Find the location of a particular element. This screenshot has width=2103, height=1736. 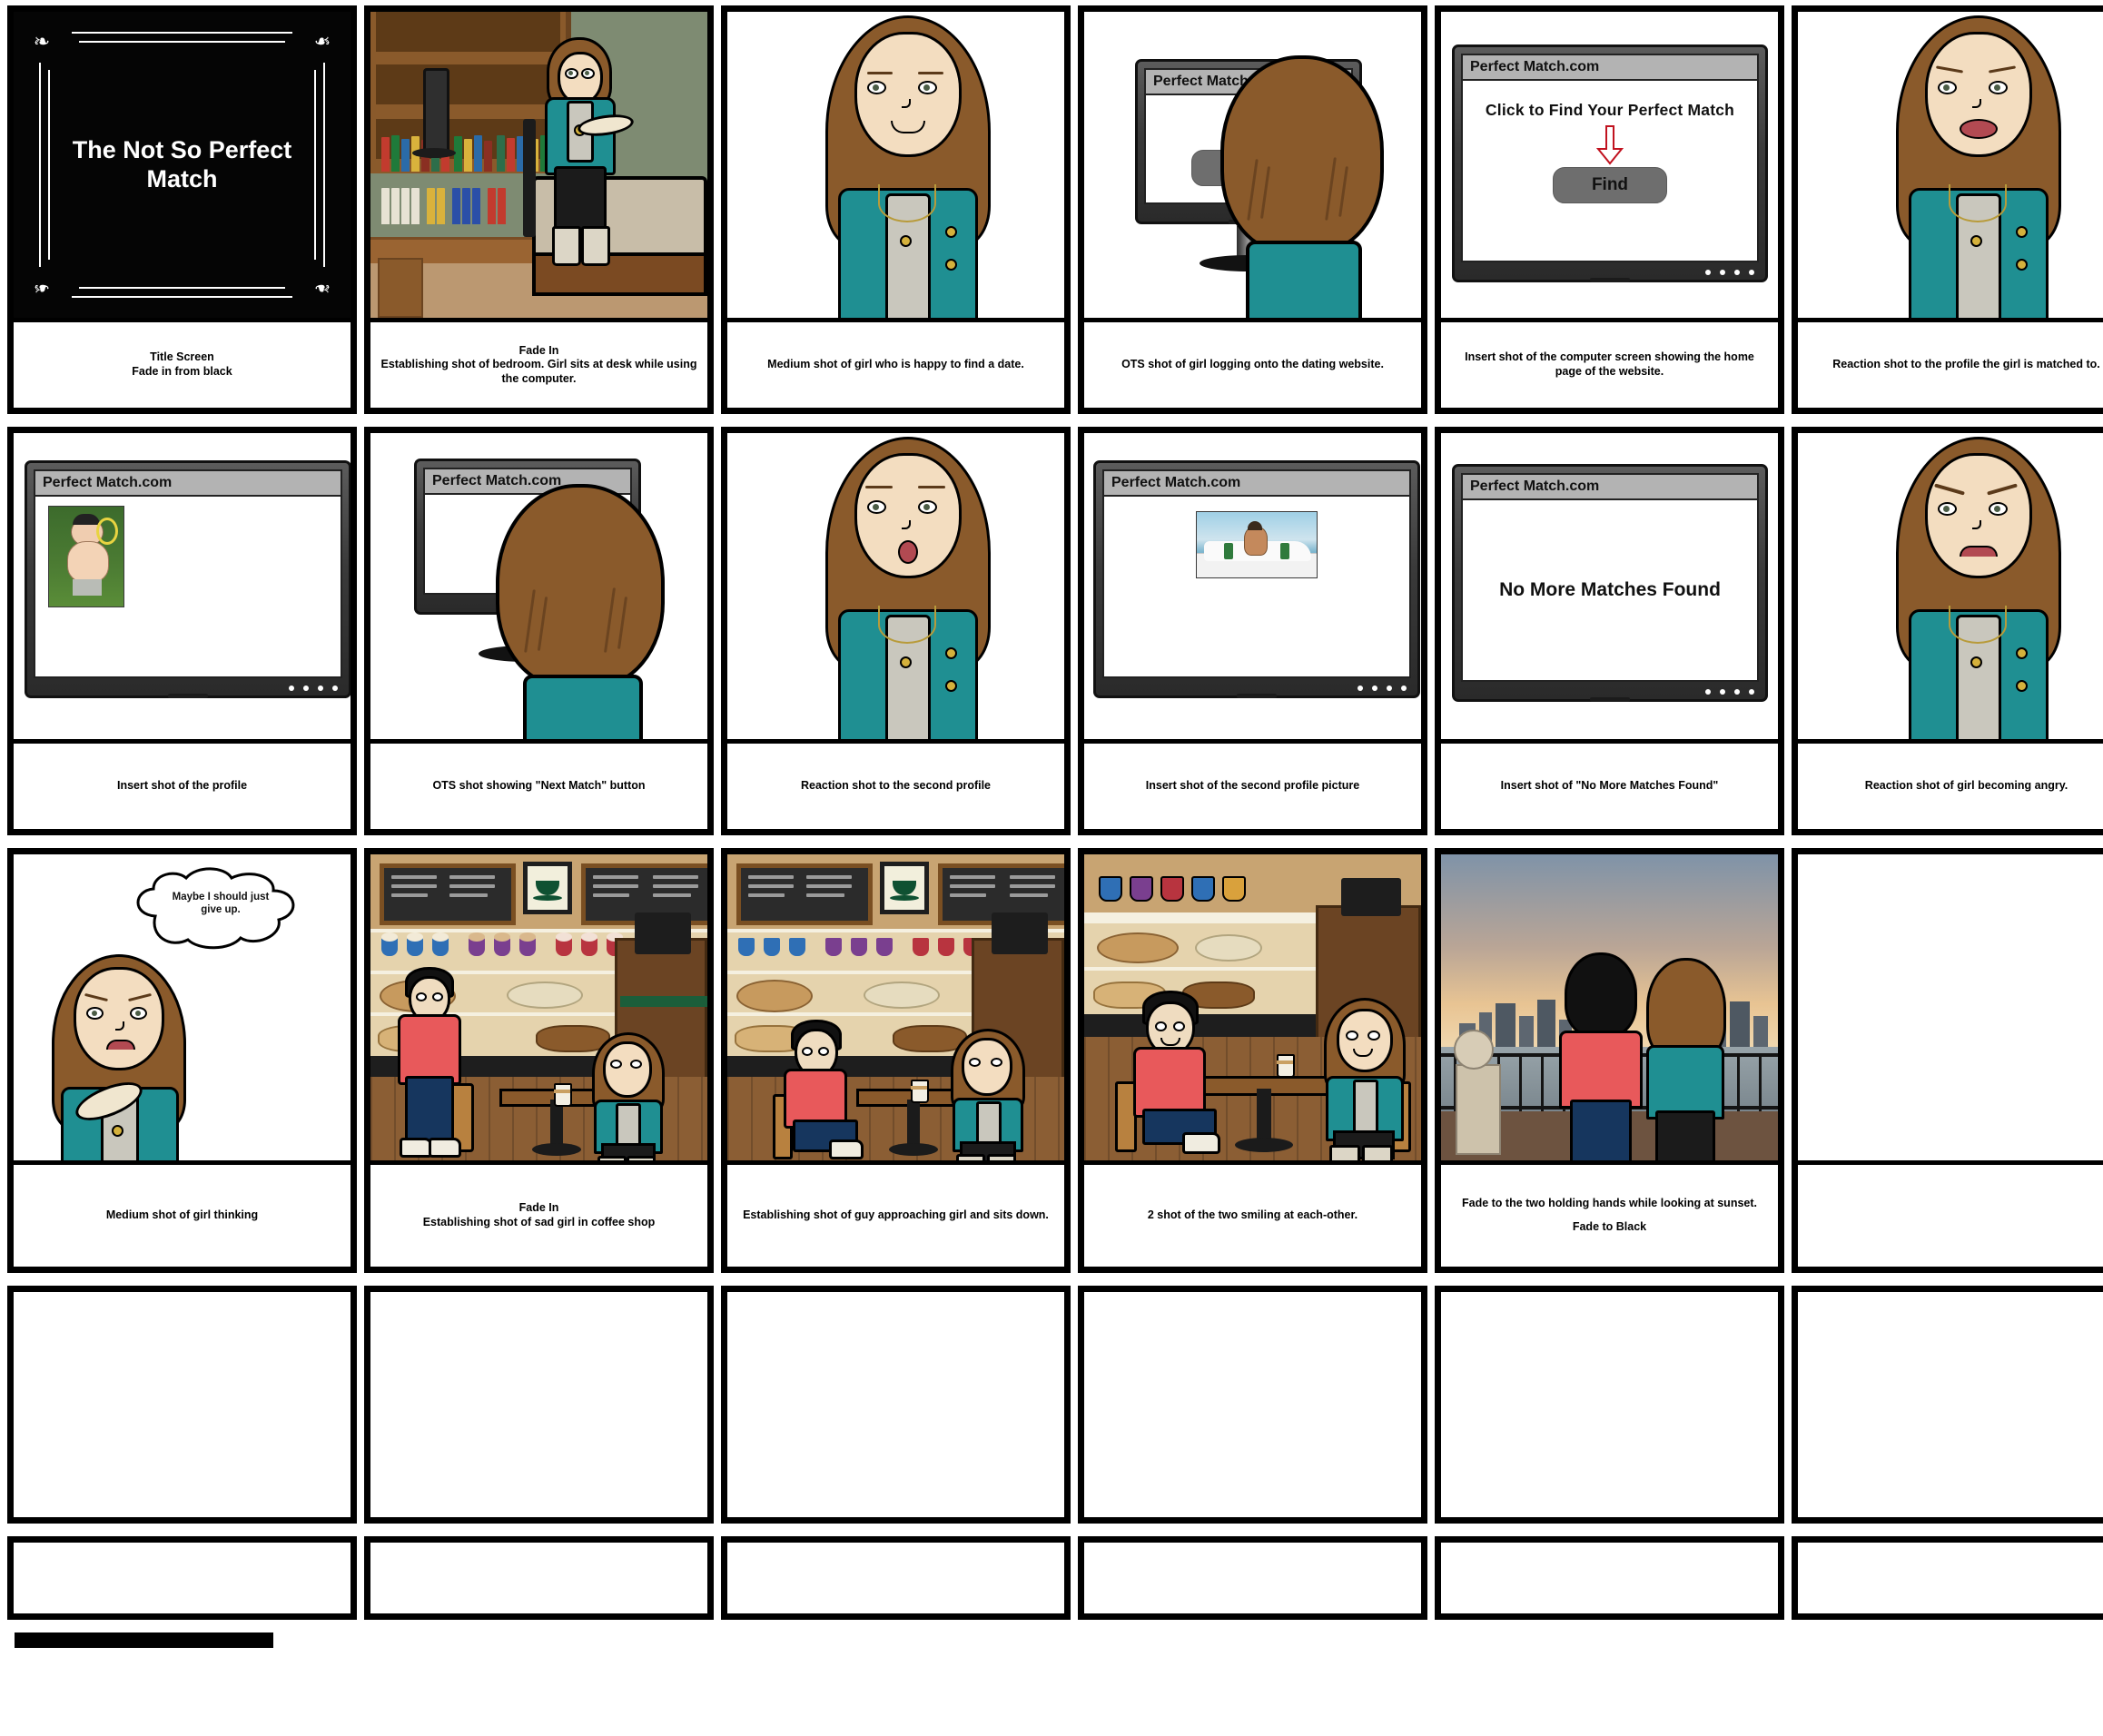

storyboard-cell-r4c5 is located at coordinates (1609, 1405).